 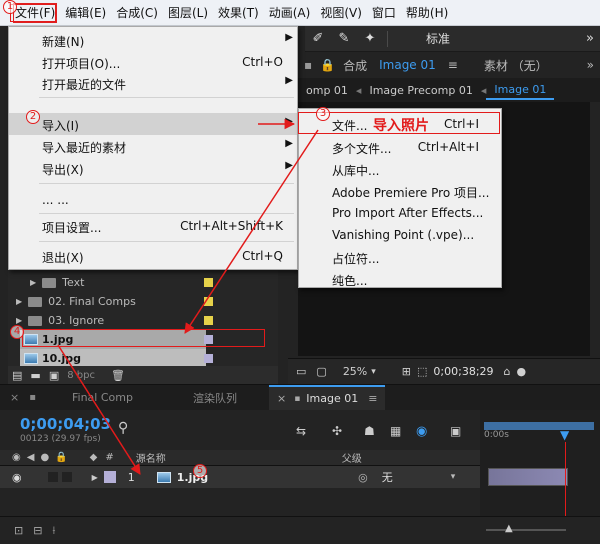 I want to click on arrow-project-to-timeline, so click(x=99, y=409).